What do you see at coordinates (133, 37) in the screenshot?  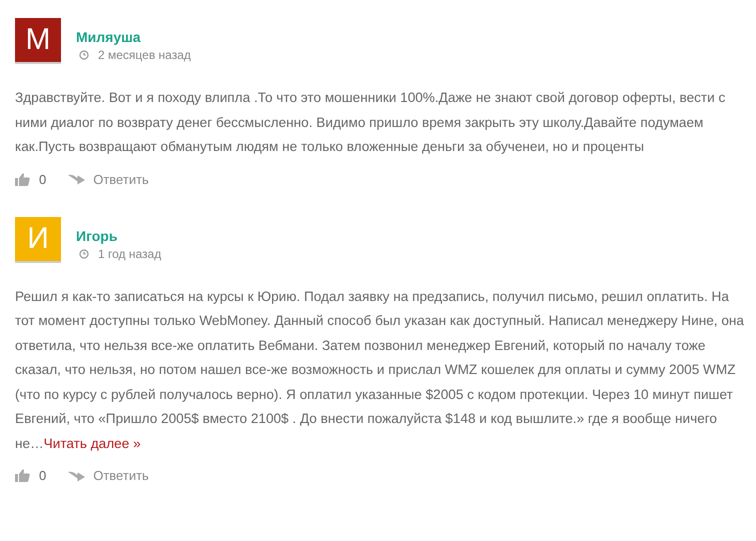 I see `author-name: Миляуша` at bounding box center [133, 37].